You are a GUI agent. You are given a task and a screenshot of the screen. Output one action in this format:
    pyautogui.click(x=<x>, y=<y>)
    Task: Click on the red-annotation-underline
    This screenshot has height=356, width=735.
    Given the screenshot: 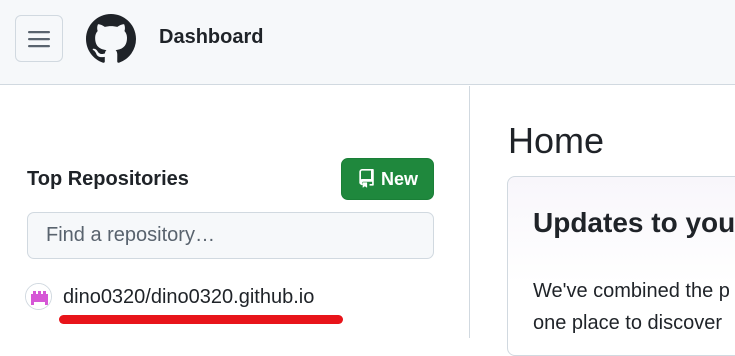 What is the action you would take?
    pyautogui.click(x=201, y=319)
    